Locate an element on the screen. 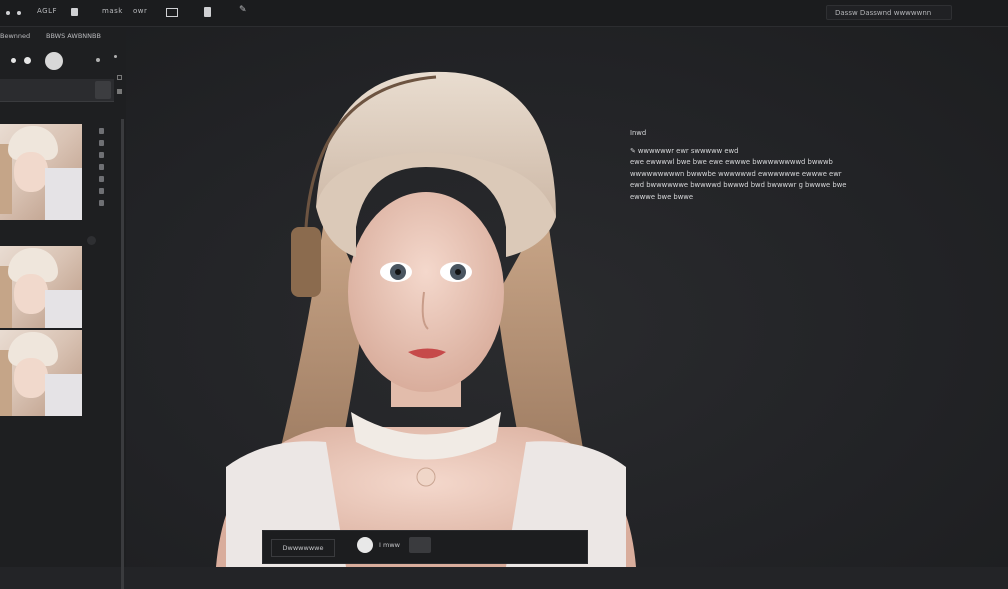 This screenshot has height=589, width=1008. sidebar-scrollbar is located at coordinates (122, 354).